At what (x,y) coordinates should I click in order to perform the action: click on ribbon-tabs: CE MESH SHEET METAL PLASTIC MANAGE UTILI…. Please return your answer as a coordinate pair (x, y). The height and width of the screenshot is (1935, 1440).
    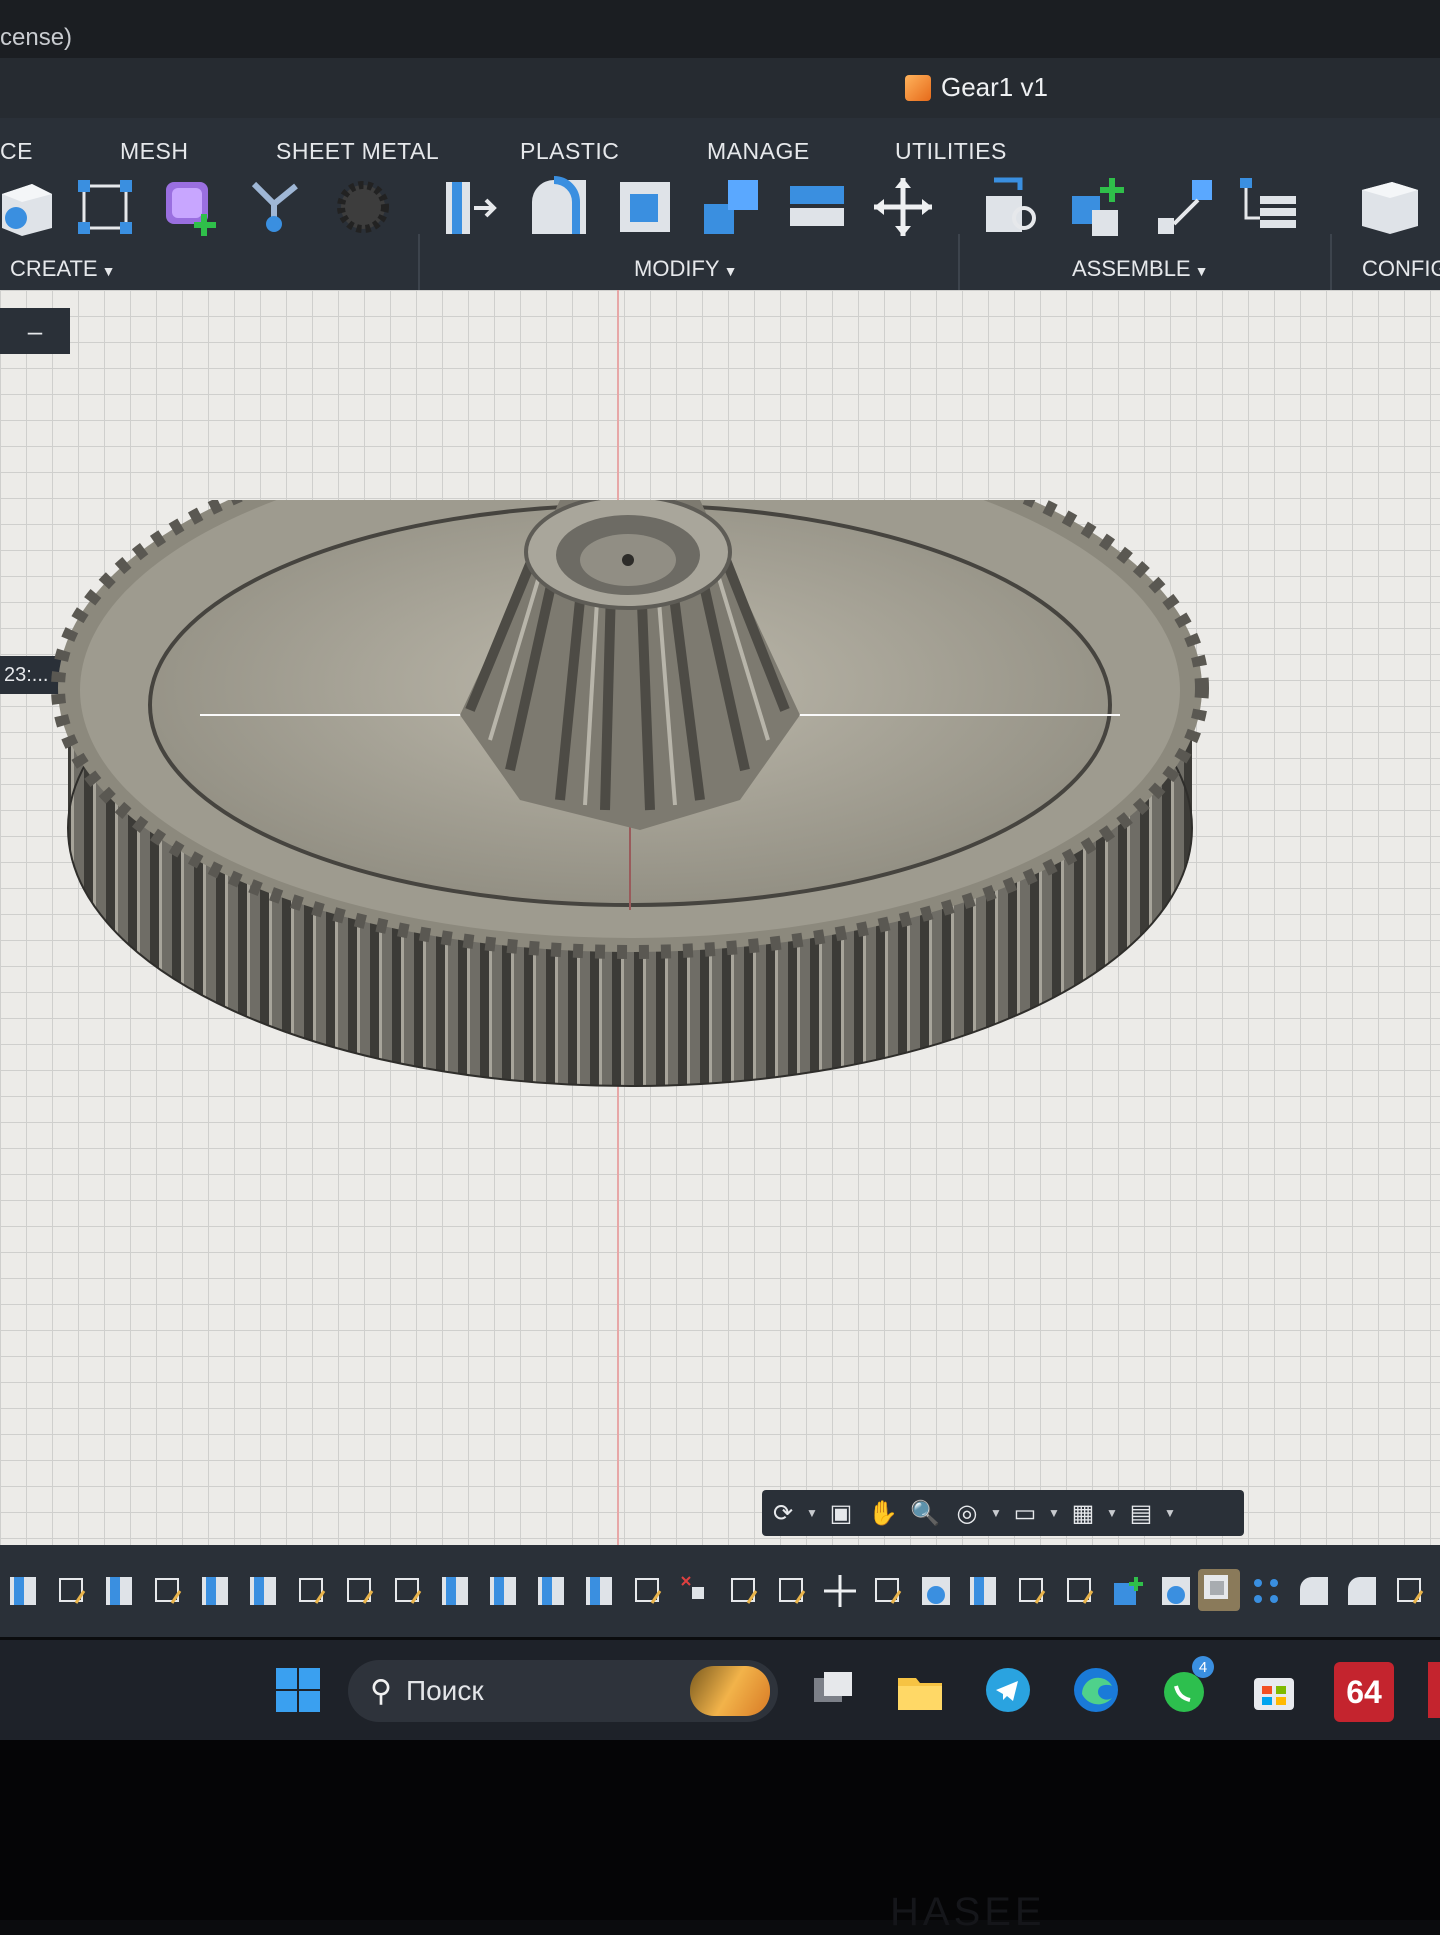
    Looking at the image, I should click on (720, 148).